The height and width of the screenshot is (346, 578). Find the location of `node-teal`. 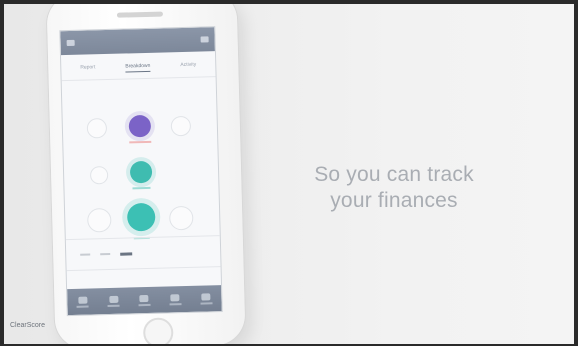

node-teal is located at coordinates (141, 172).